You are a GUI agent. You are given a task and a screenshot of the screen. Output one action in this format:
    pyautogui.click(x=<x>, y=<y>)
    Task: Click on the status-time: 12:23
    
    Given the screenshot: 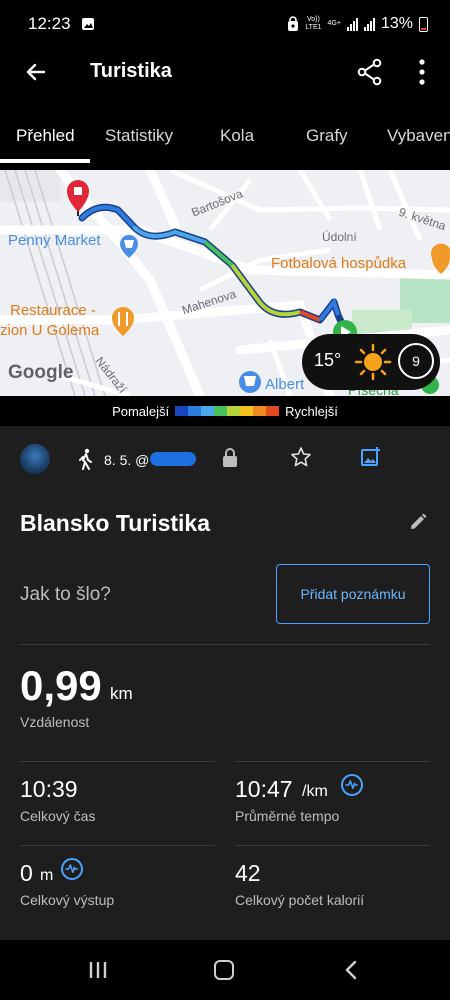 What is the action you would take?
    pyautogui.click(x=49, y=23)
    